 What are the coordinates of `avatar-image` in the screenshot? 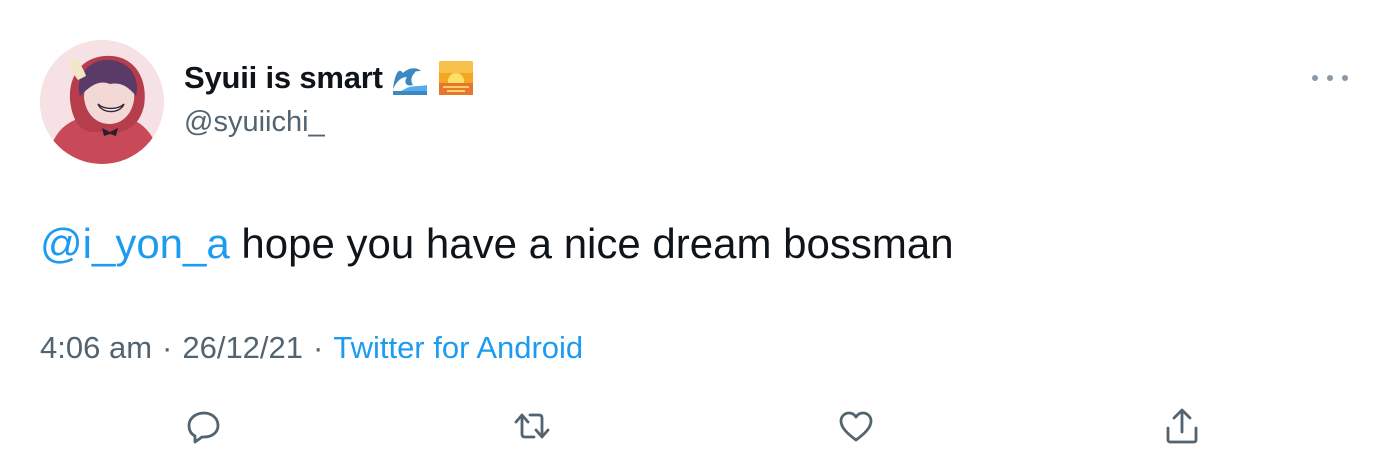 It's located at (102, 102).